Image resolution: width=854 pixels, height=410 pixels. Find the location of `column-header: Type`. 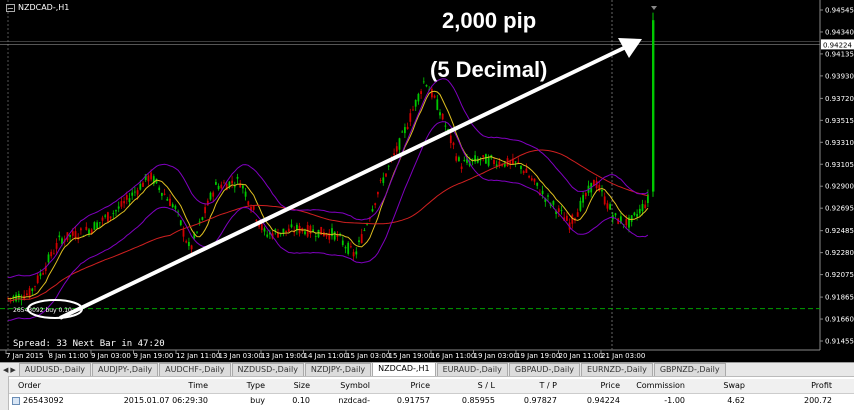

column-header: Type is located at coordinates (247, 385).